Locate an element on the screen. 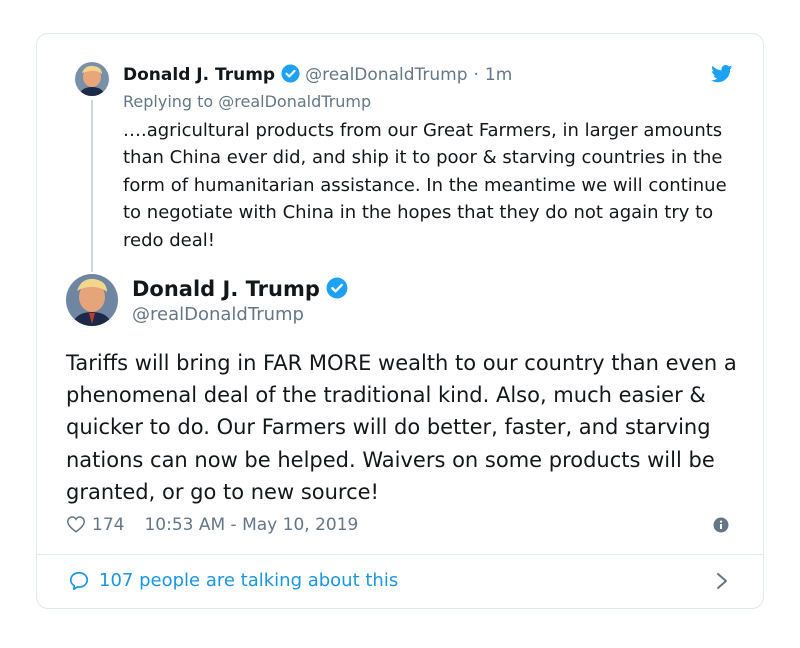 The width and height of the screenshot is (800, 648). main-avatar is located at coordinates (92, 300).